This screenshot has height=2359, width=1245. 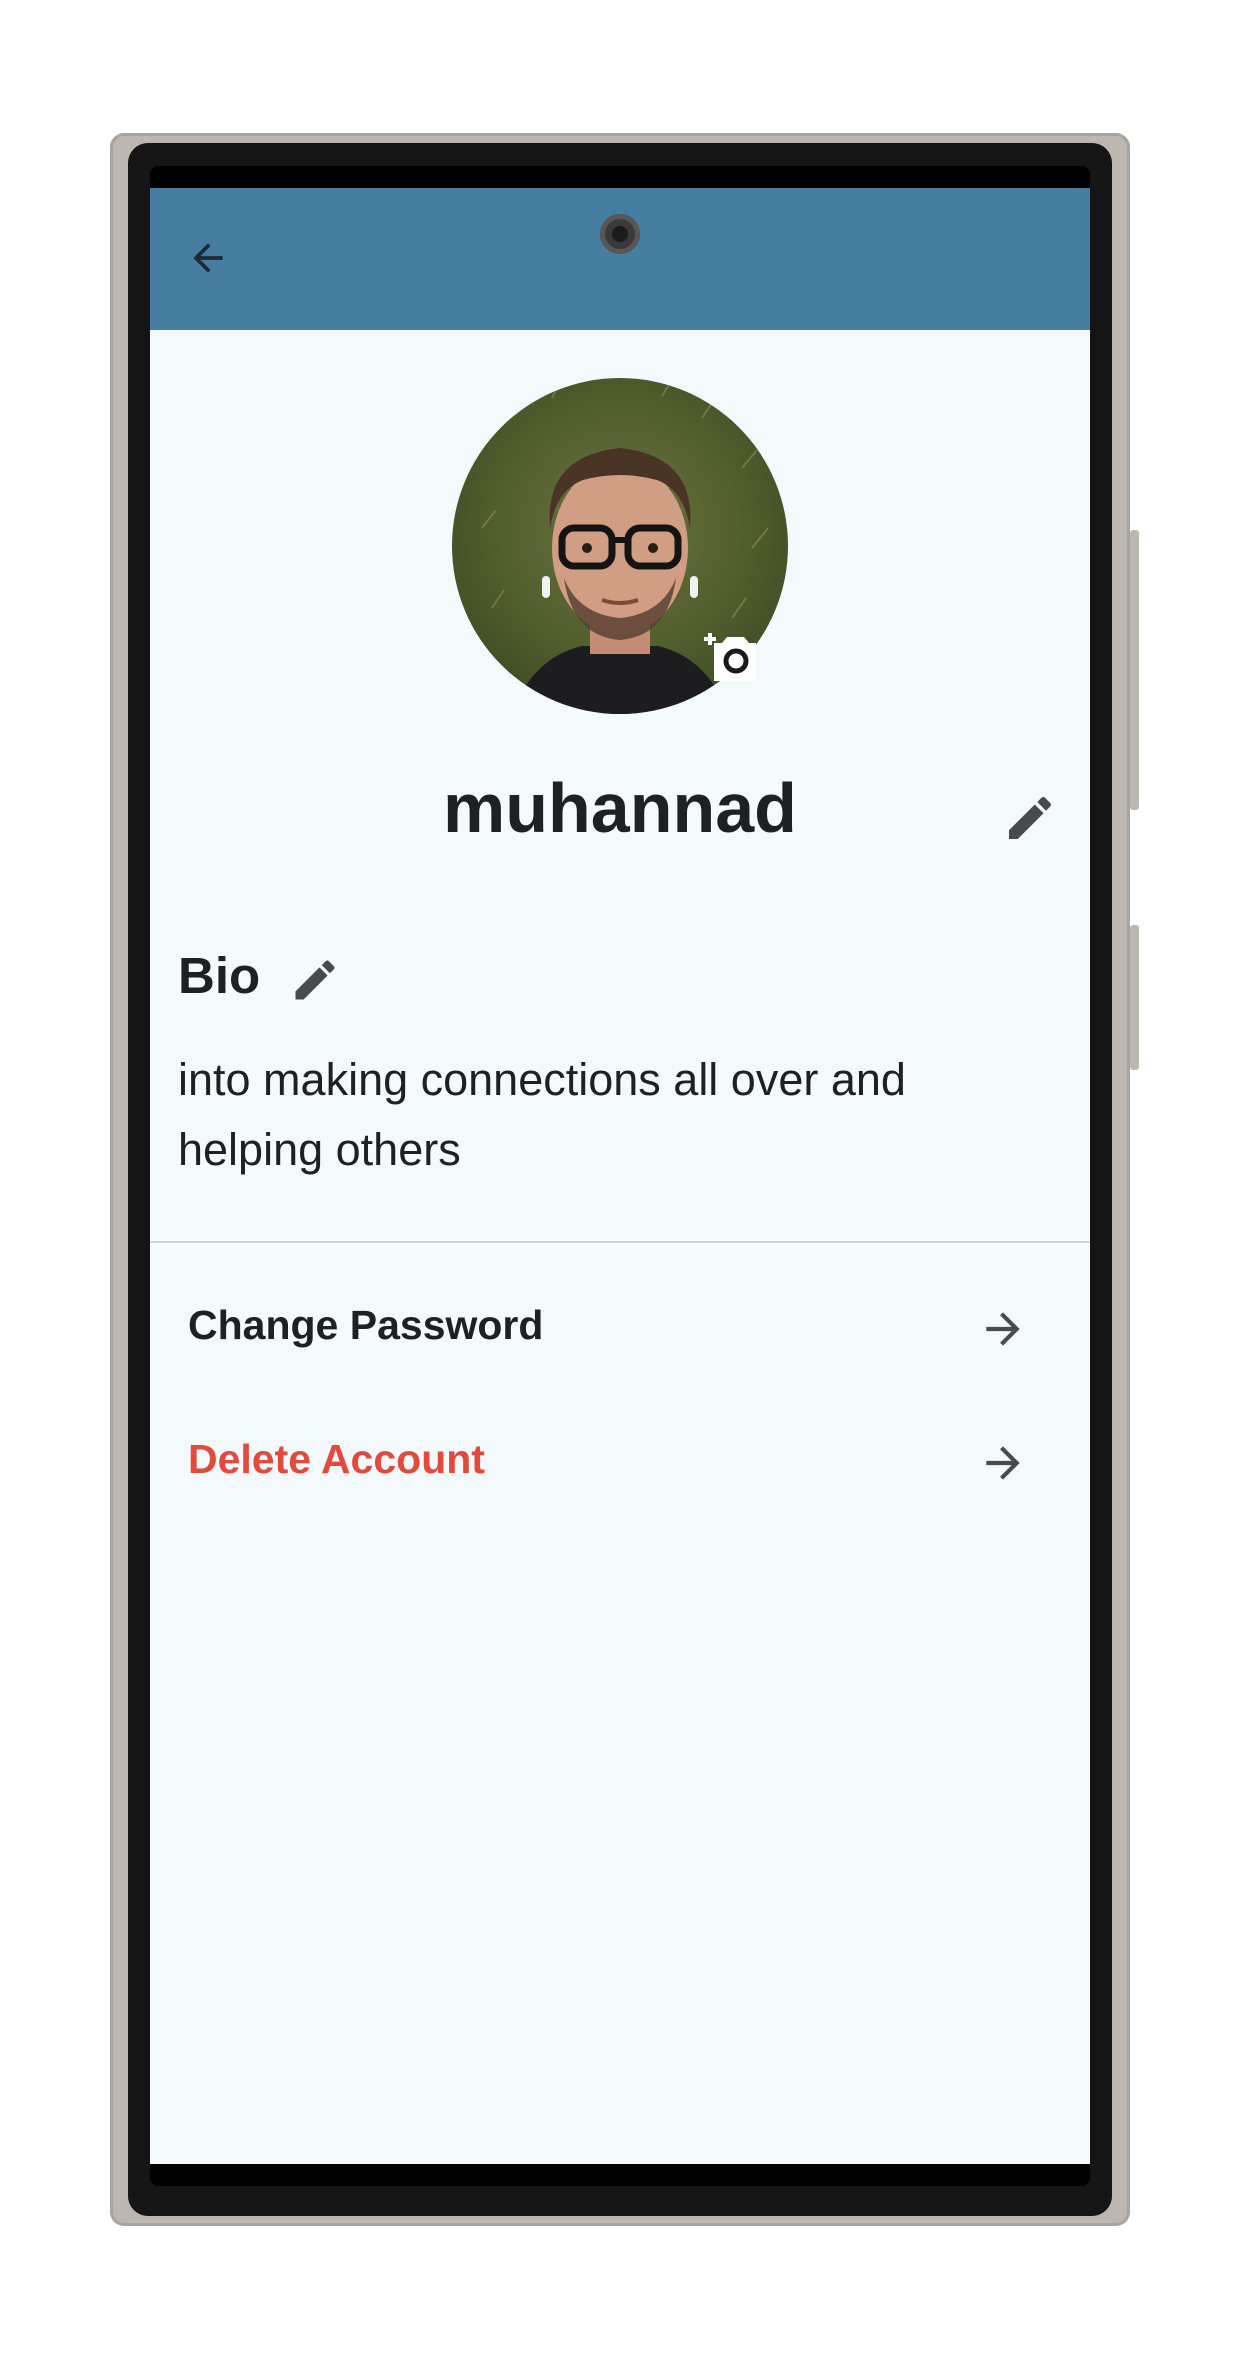 What do you see at coordinates (366, 1325) in the screenshot?
I see `change-password-label: Change Password` at bounding box center [366, 1325].